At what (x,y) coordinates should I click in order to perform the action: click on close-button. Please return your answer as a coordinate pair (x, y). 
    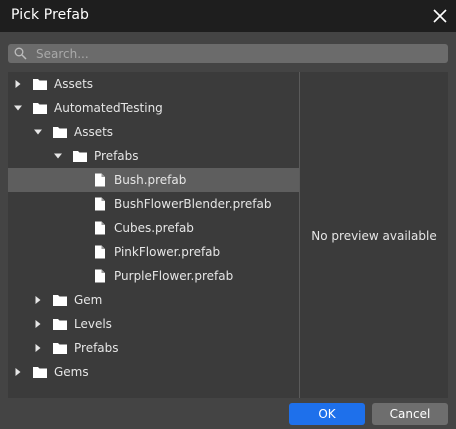
    Looking at the image, I should click on (440, 16).